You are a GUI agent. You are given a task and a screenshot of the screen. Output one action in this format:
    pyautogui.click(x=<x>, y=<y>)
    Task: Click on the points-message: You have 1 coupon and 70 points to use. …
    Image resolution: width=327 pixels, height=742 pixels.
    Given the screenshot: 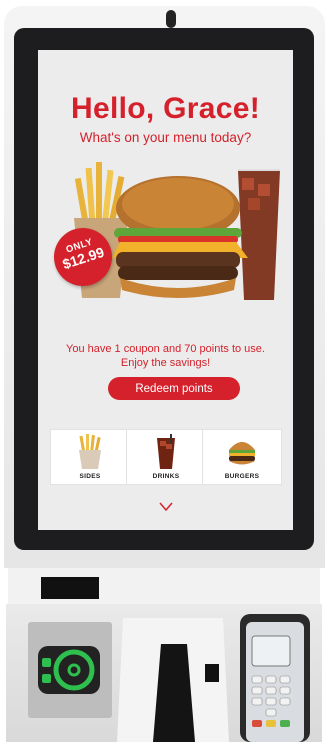 What is the action you would take?
    pyautogui.click(x=165, y=356)
    